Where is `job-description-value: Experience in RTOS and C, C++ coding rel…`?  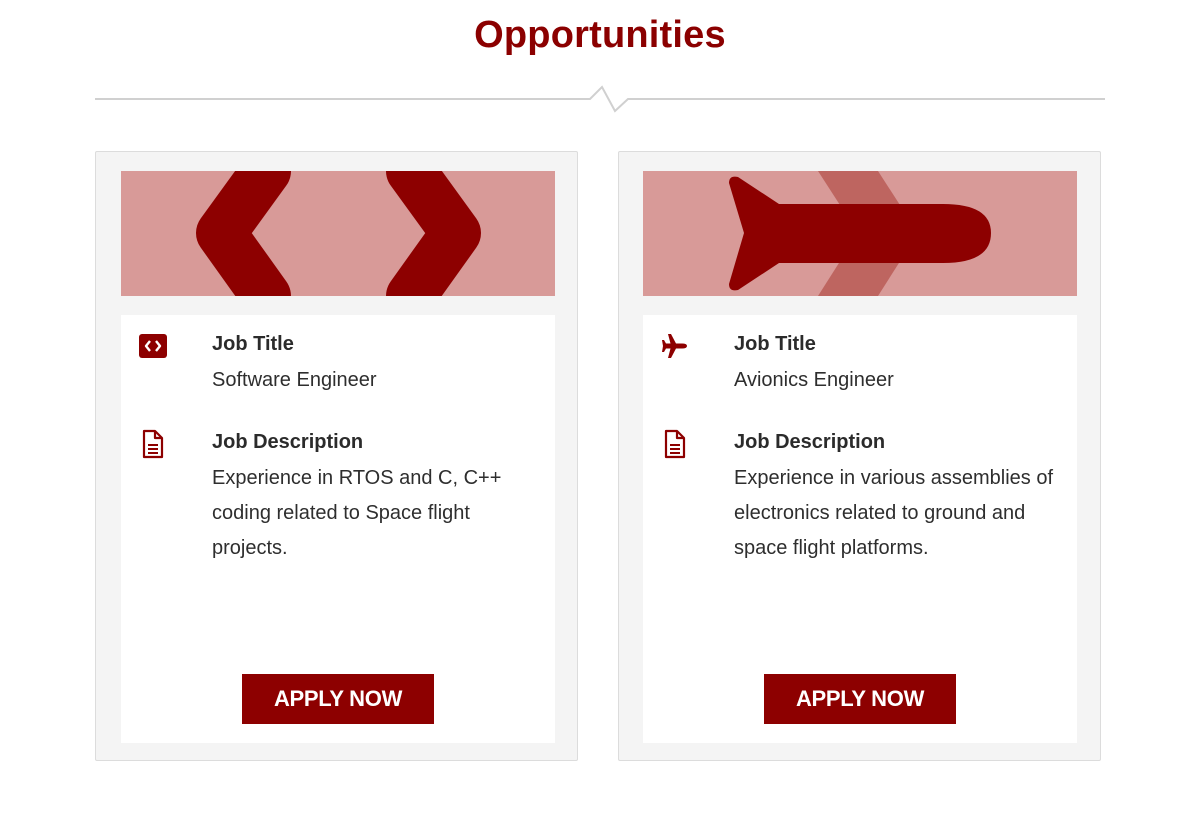 job-description-value: Experience in RTOS and C, C++ coding rel… is located at coordinates (357, 513).